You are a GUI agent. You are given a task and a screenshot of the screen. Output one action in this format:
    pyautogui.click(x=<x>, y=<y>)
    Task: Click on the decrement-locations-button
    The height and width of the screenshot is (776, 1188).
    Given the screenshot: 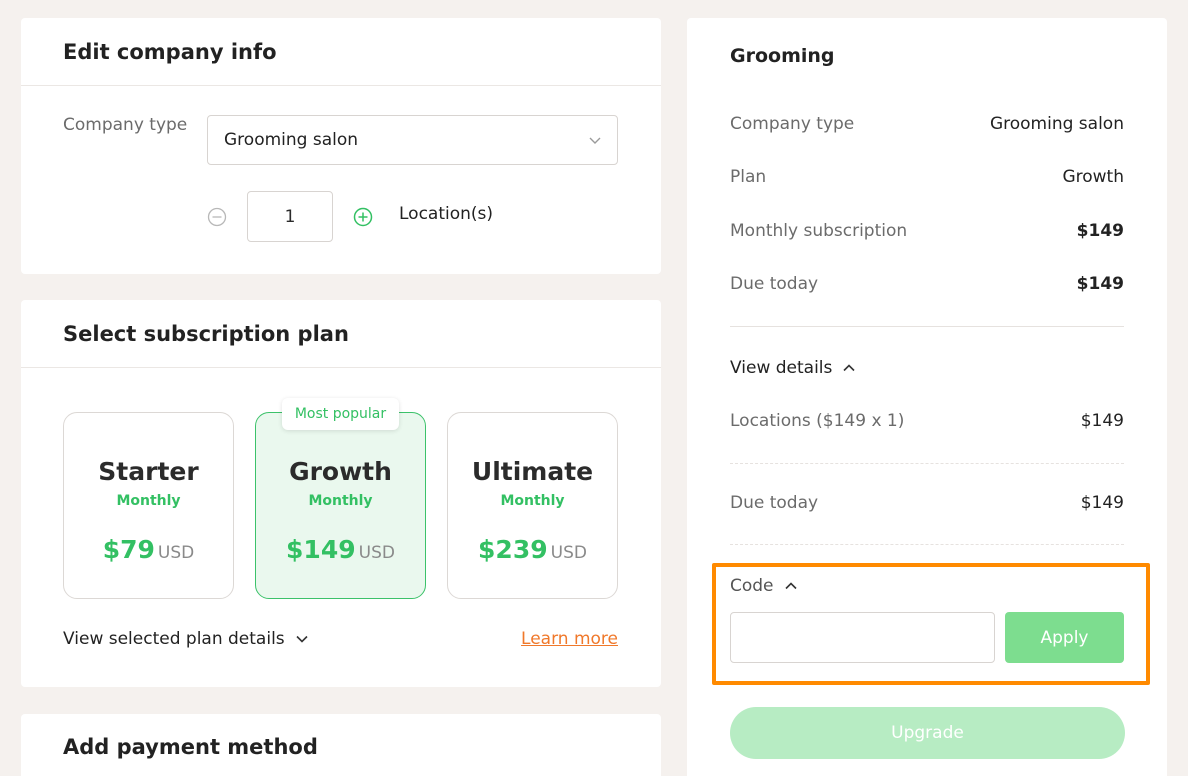 What is the action you would take?
    pyautogui.click(x=217, y=219)
    